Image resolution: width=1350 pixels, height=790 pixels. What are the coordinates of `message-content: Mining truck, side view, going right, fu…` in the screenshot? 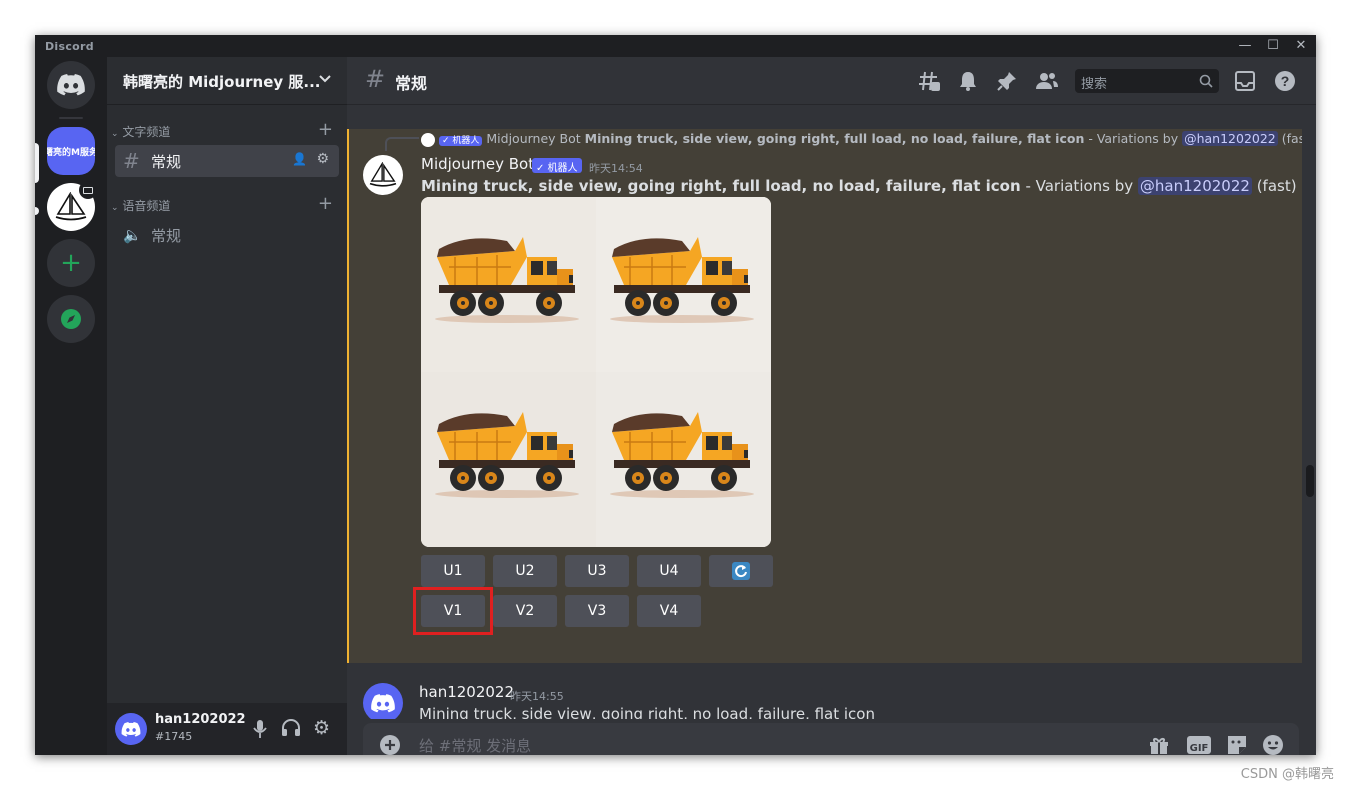 It's located at (859, 186).